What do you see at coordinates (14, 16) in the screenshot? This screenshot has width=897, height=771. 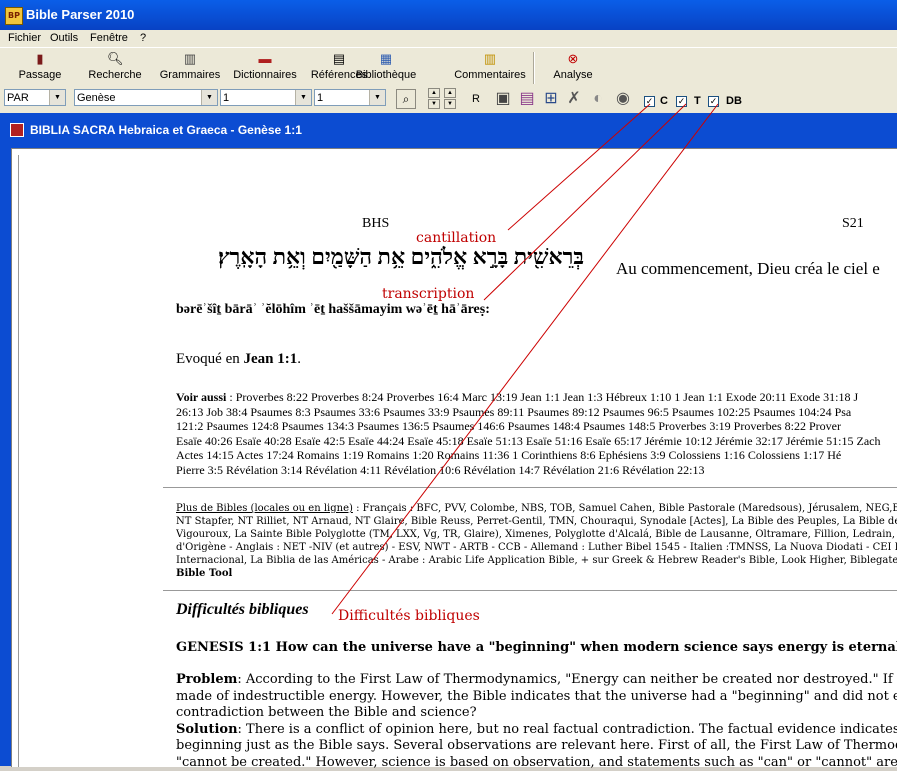 I see `app-icon: BP` at bounding box center [14, 16].